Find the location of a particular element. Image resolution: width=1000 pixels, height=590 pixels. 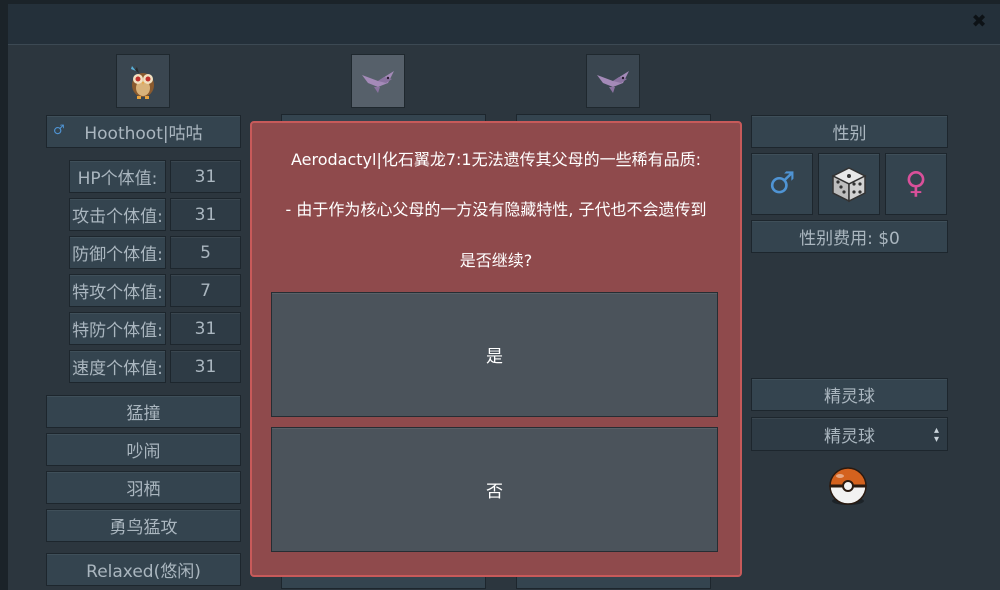

move-1-button: 猛撞 is located at coordinates (143, 411).